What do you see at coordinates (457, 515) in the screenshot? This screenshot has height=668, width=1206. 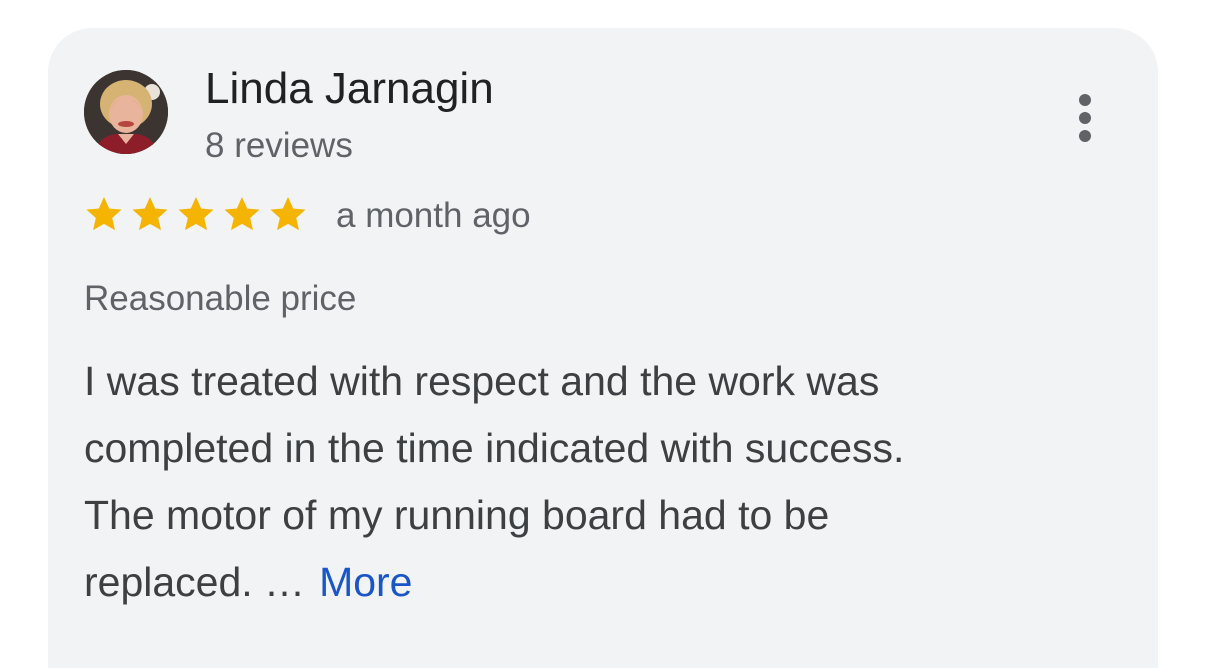 I see `review-text-line: The motor of my running board had to be` at bounding box center [457, 515].